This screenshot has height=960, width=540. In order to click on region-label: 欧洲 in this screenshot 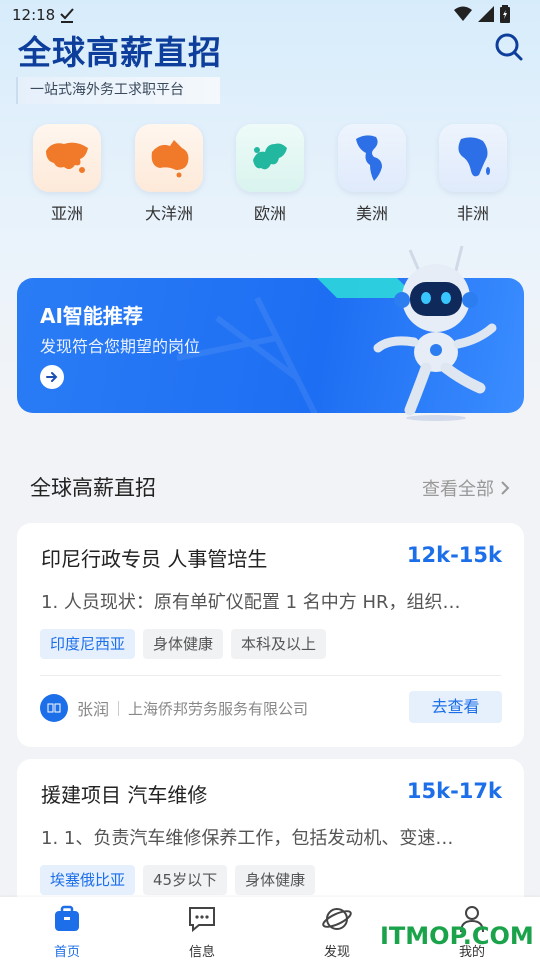, I will do `click(269, 213)`.